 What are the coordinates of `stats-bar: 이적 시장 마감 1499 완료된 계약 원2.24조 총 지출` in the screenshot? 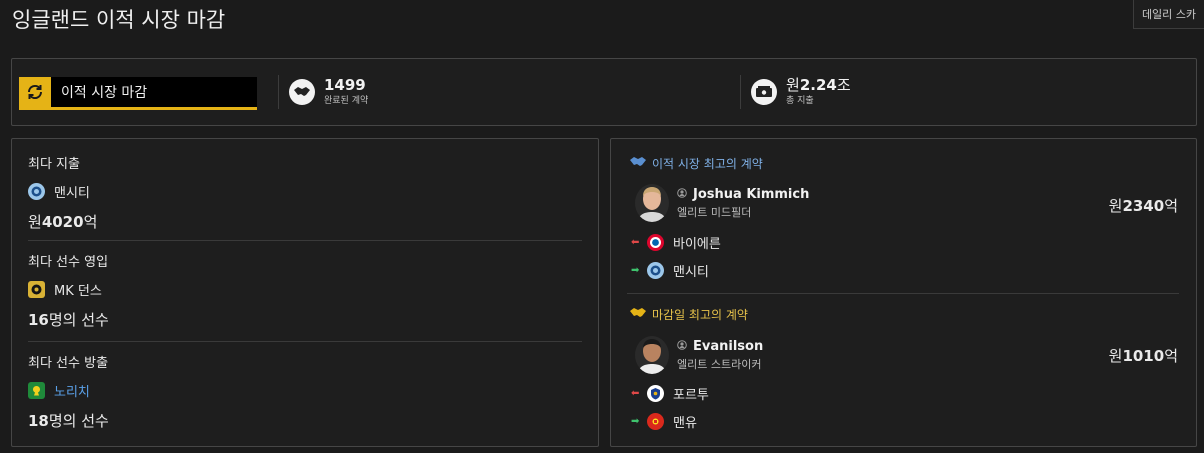 It's located at (604, 92).